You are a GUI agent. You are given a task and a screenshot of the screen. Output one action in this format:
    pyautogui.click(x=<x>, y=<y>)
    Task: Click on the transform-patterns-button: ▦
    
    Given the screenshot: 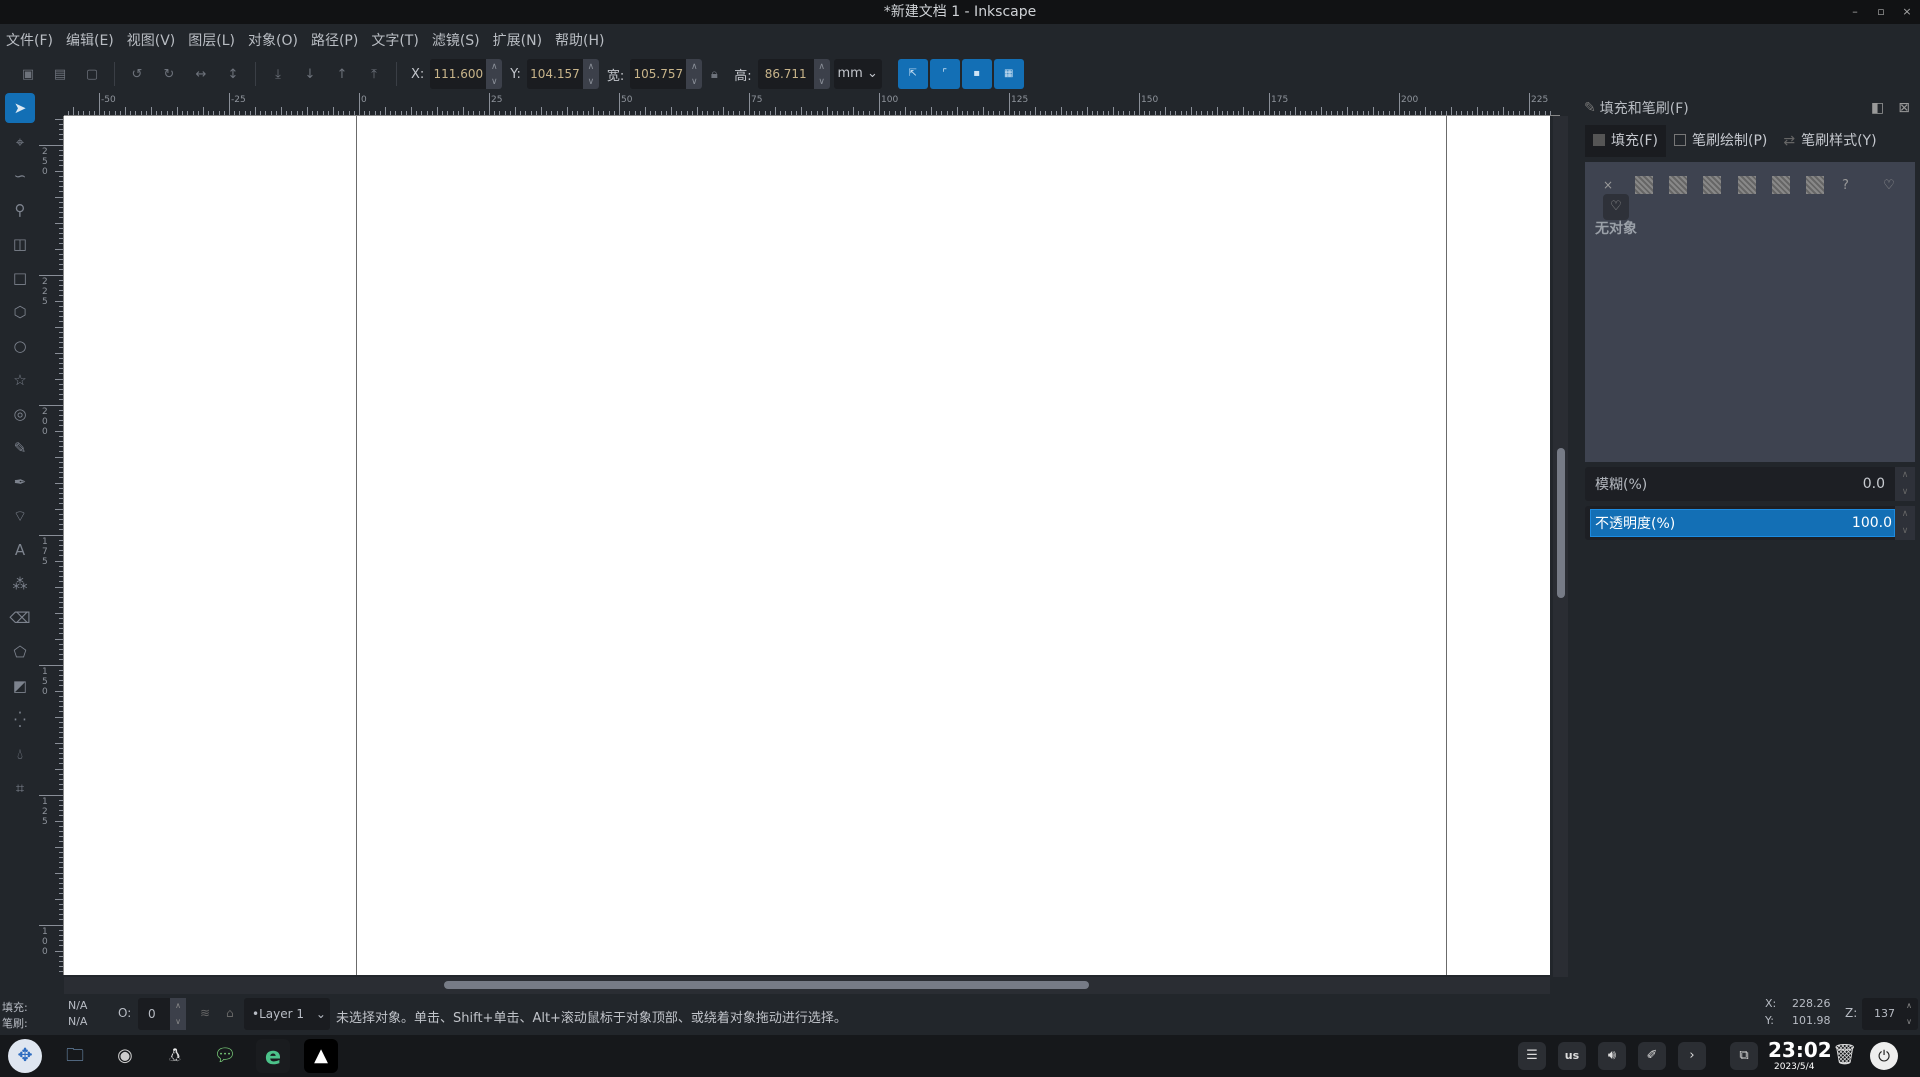 What is the action you would take?
    pyautogui.click(x=1008, y=74)
    